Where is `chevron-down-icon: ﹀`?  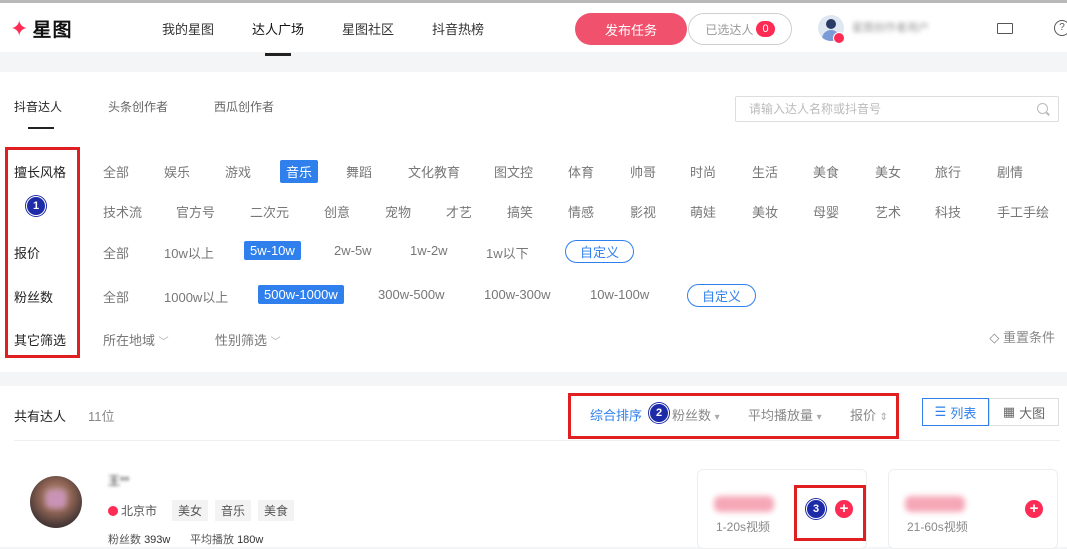 chevron-down-icon: ﹀ is located at coordinates (163, 342).